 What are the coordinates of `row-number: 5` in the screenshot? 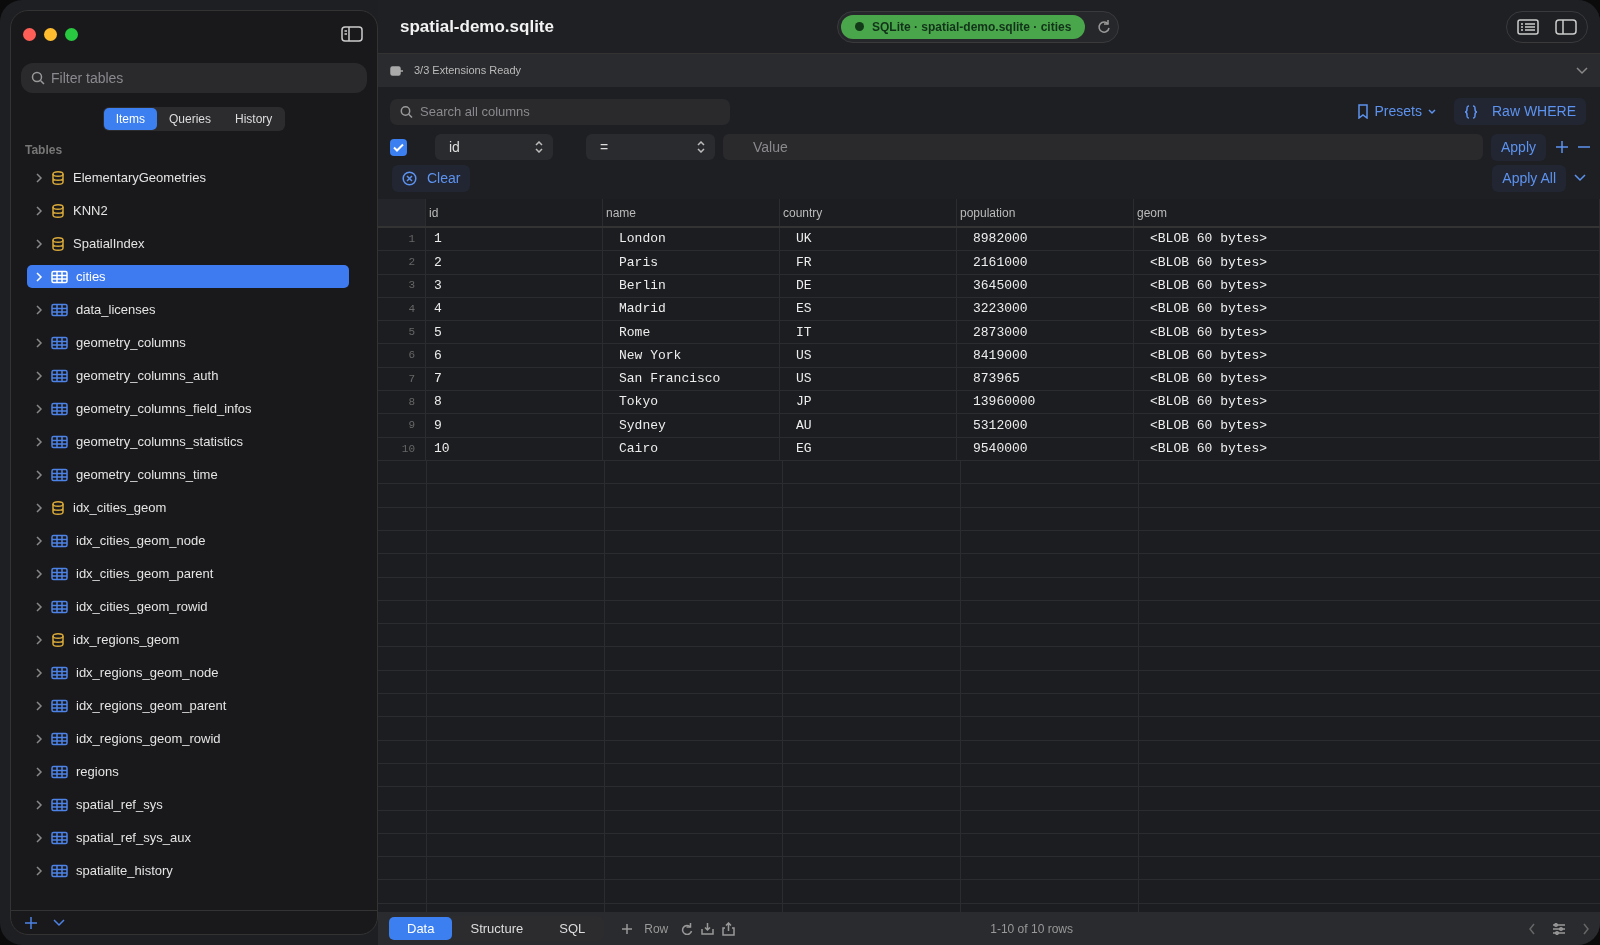 It's located at (402, 332).